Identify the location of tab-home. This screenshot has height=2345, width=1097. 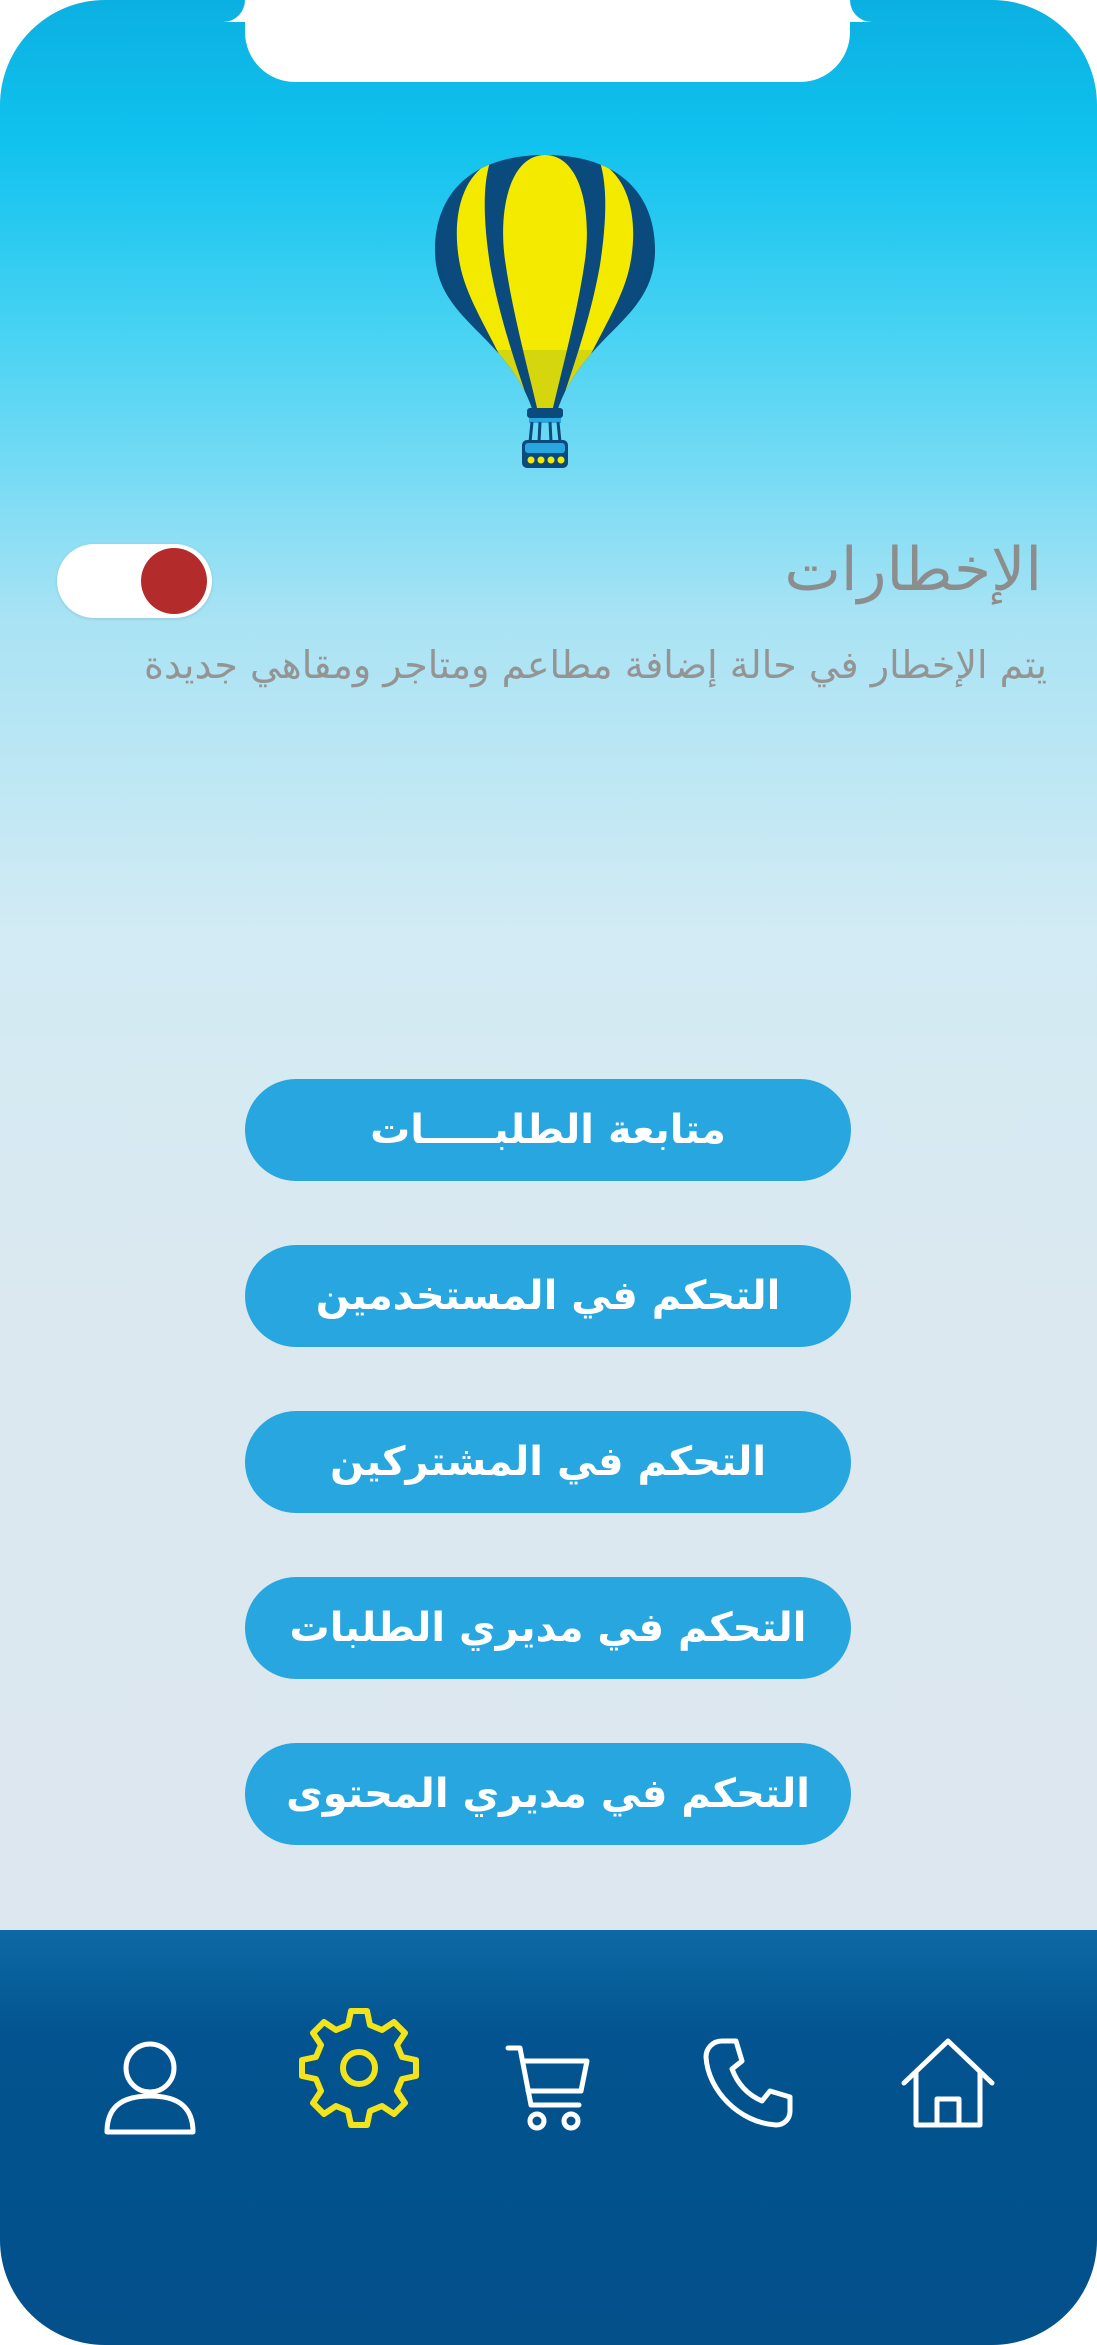
(948, 2083).